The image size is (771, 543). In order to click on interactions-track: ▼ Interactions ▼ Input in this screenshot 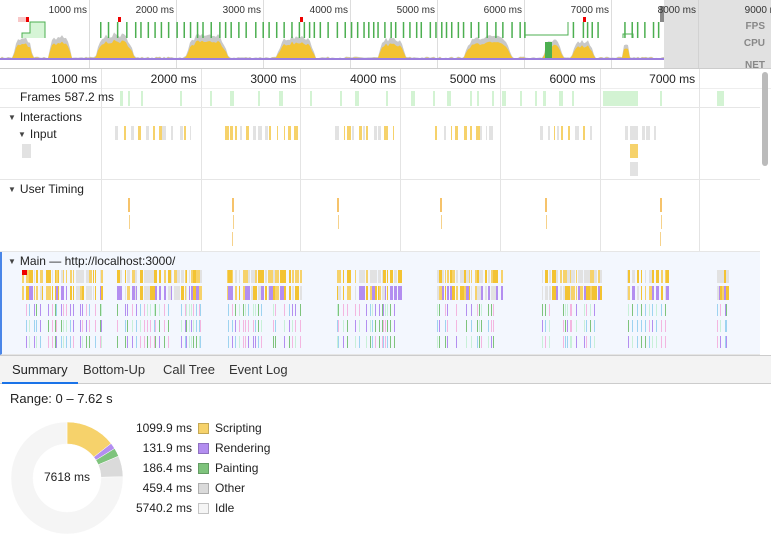, I will do `click(380, 144)`.